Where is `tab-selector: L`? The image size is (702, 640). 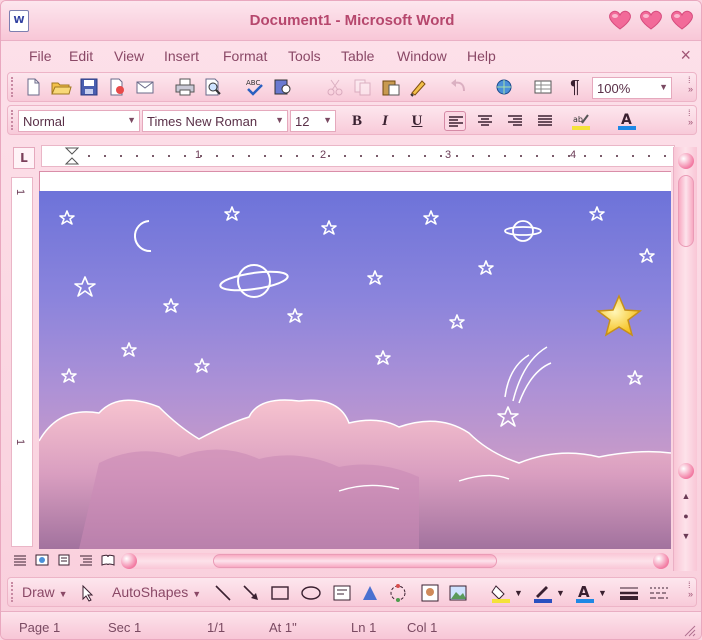 tab-selector: L is located at coordinates (24, 158).